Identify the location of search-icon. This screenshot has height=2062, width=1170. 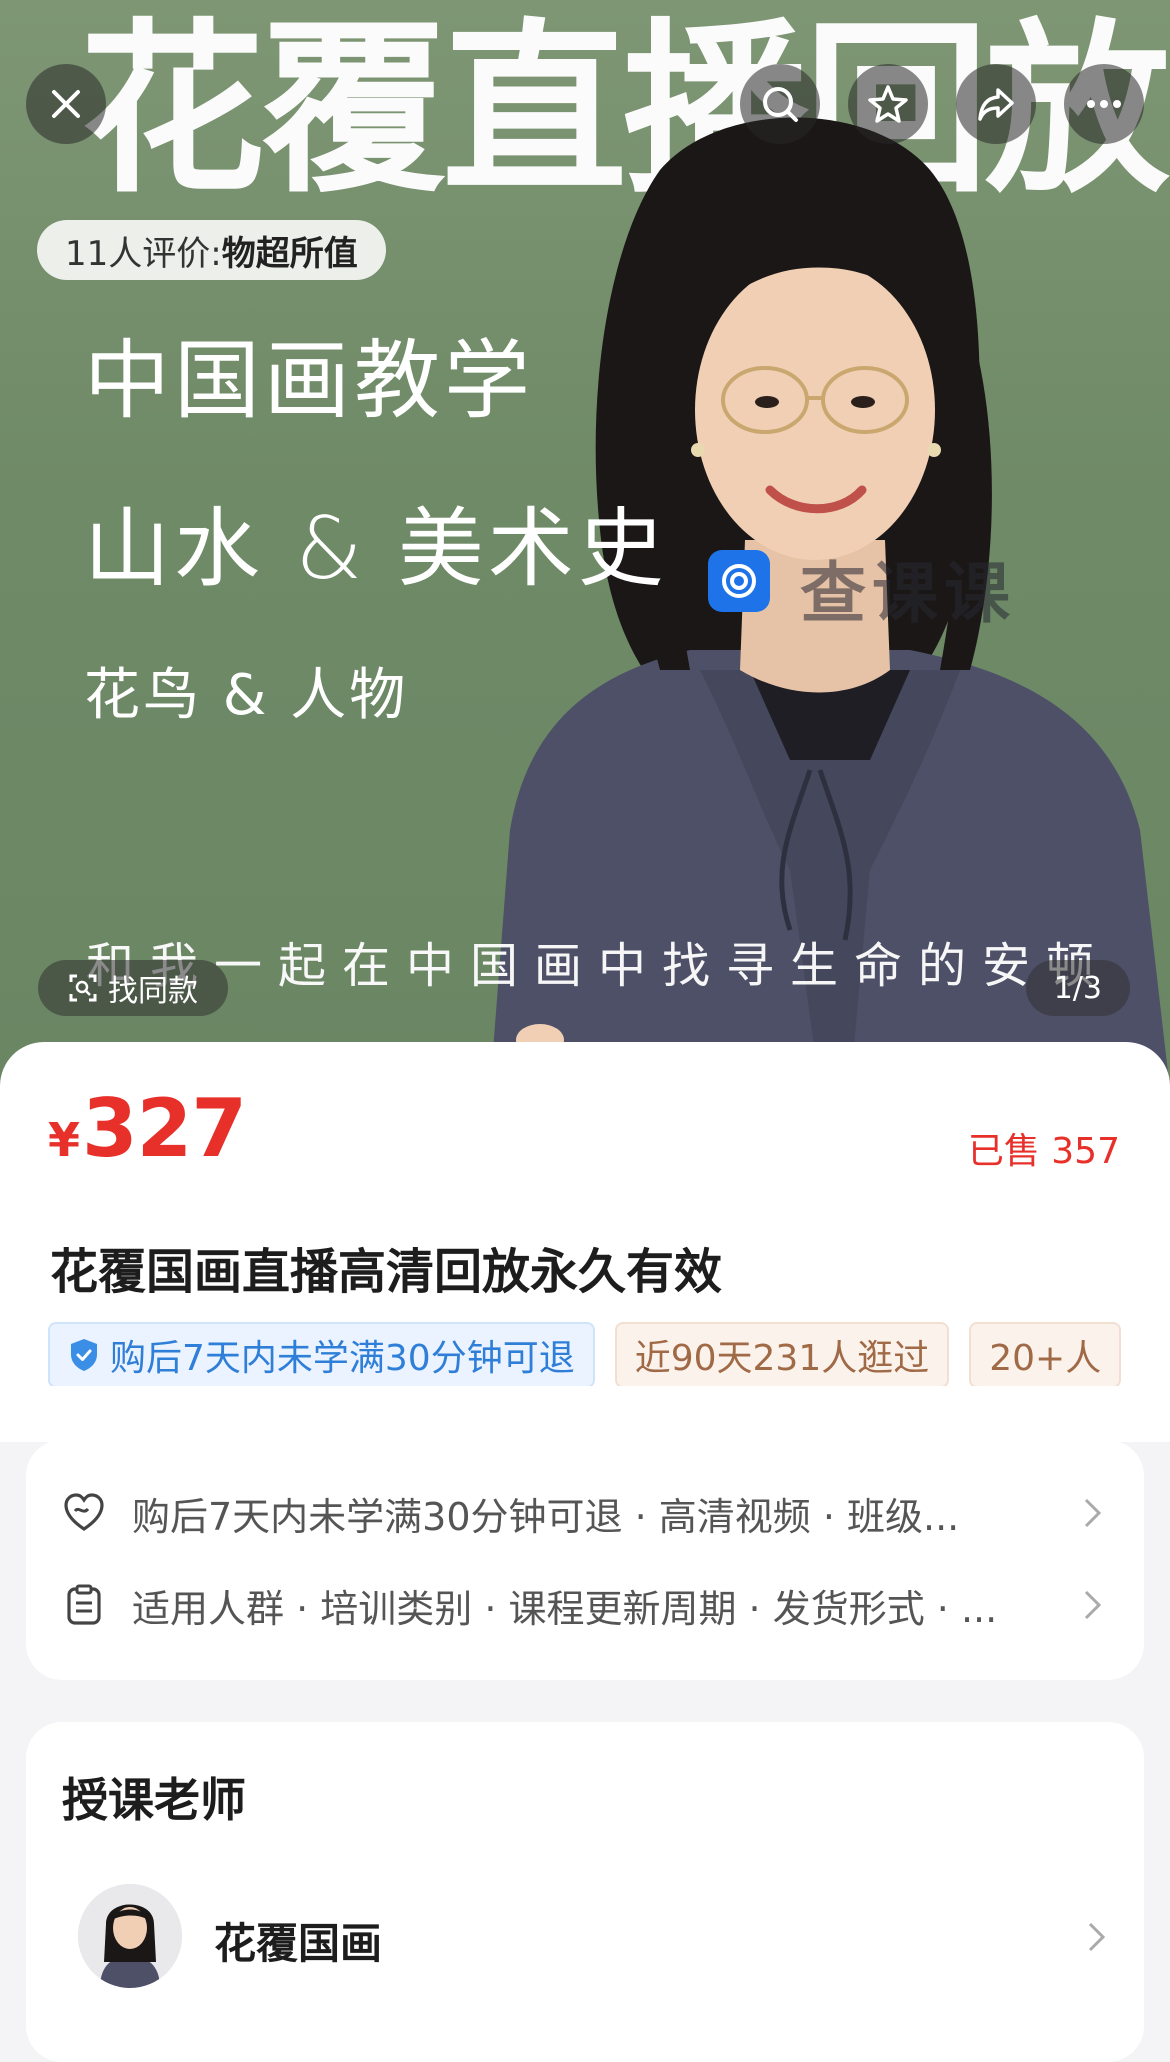
(780, 104).